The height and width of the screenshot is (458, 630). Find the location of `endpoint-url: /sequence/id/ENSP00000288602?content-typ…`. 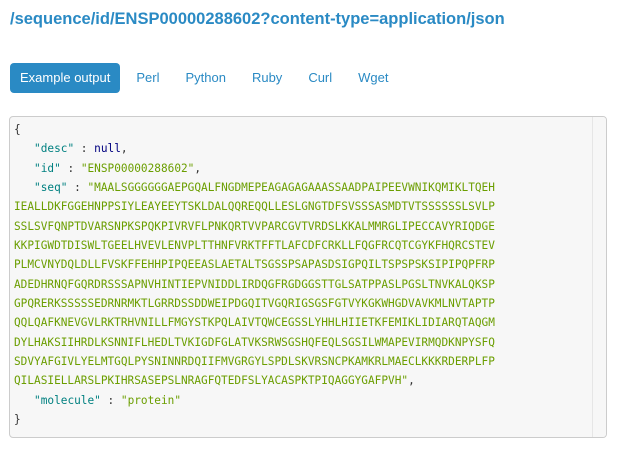

endpoint-url: /sequence/id/ENSP00000288602?content-typ… is located at coordinates (257, 19).